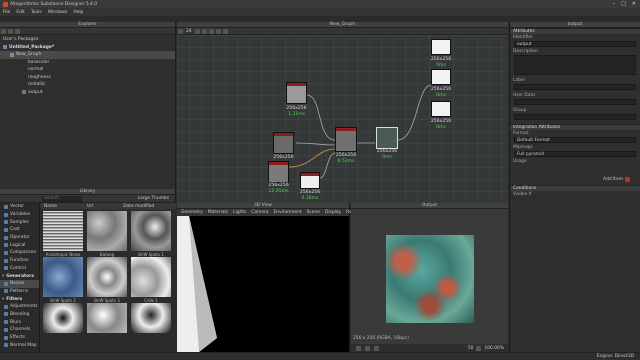 The height and width of the screenshot is (360, 640). I want to click on graph-tool-number: 24, so click(189, 31).